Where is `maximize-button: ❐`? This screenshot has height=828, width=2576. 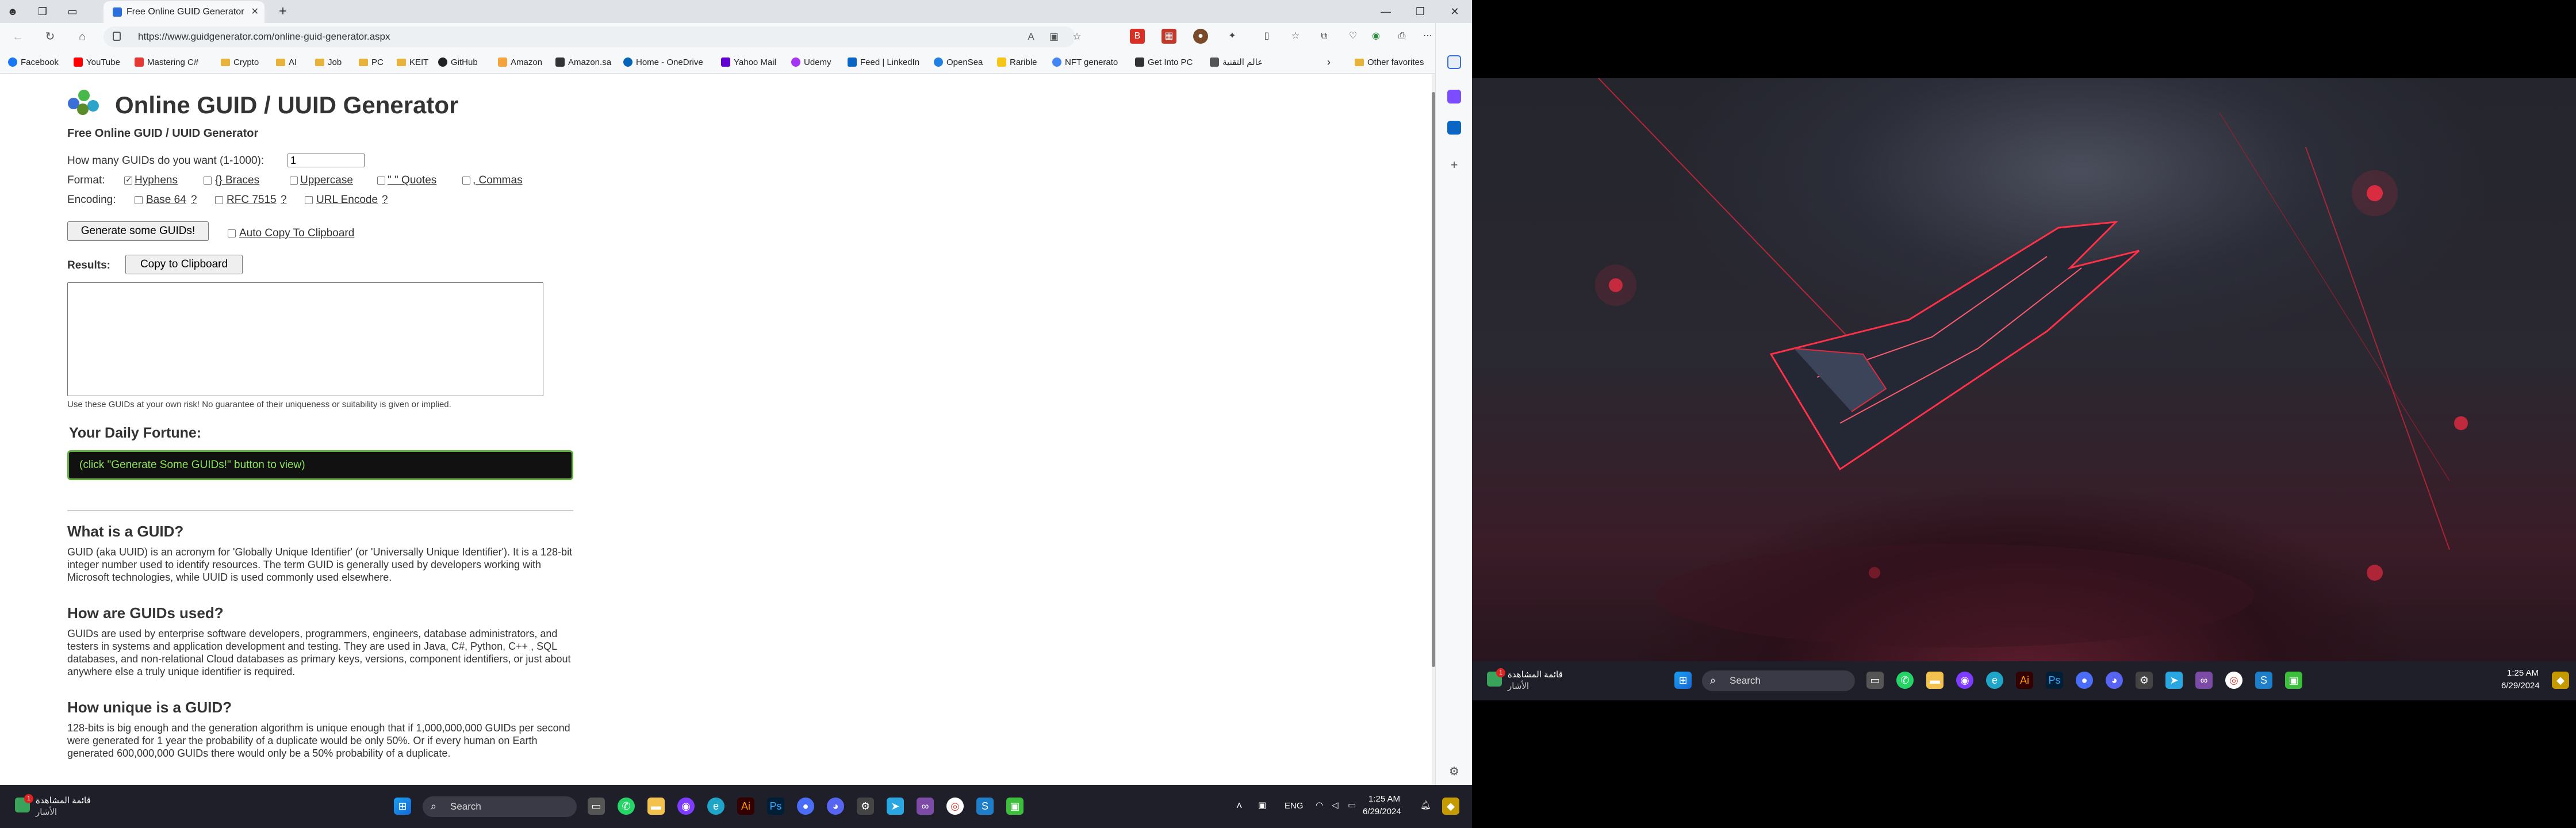 maximize-button: ❐ is located at coordinates (1420, 11).